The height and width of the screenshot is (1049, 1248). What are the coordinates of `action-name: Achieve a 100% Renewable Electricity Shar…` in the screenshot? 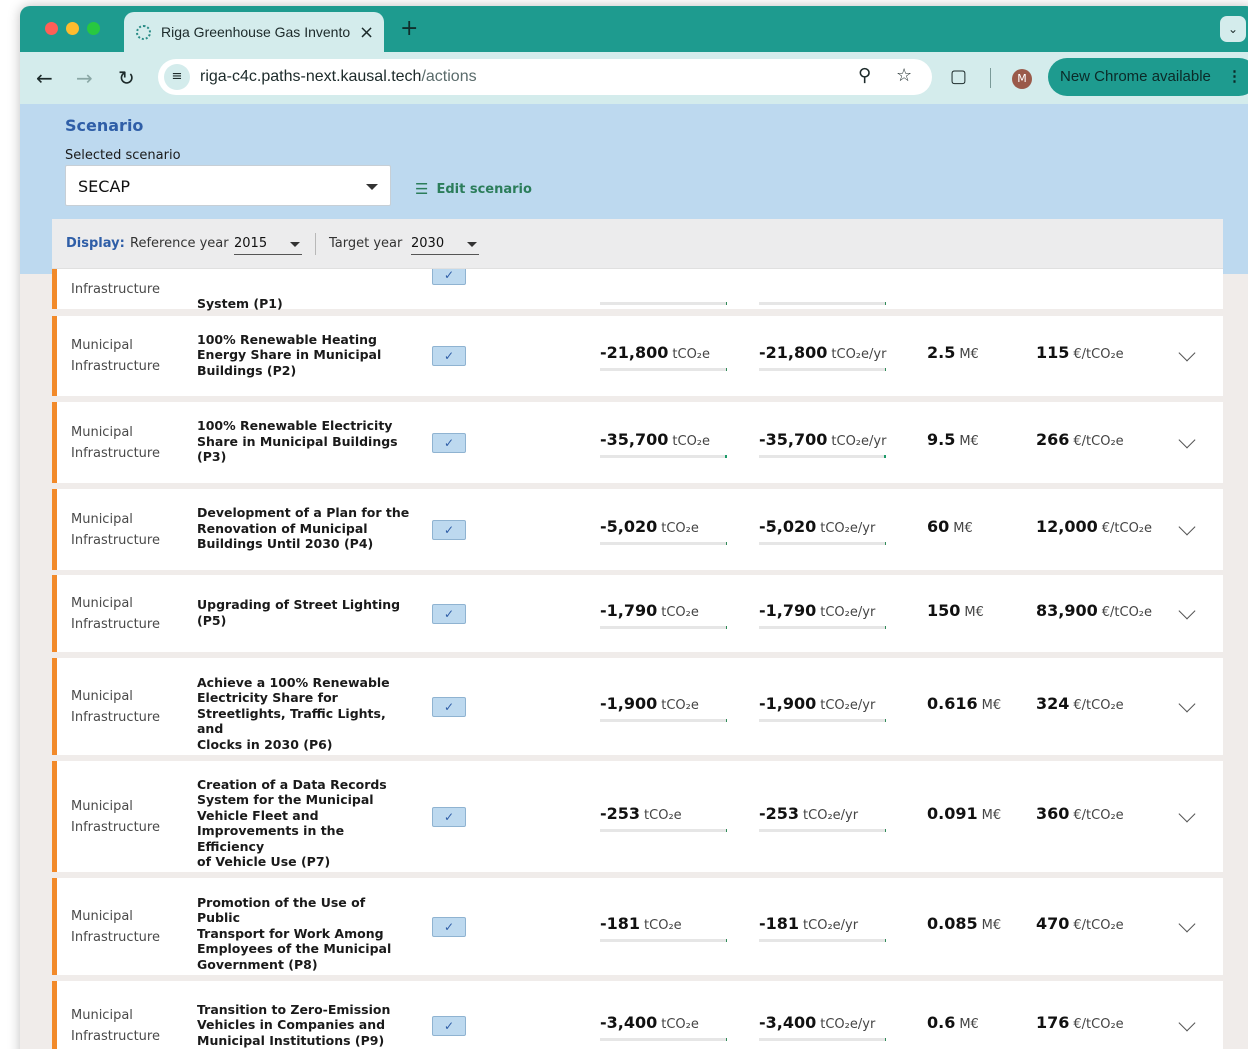 It's located at (304, 714).